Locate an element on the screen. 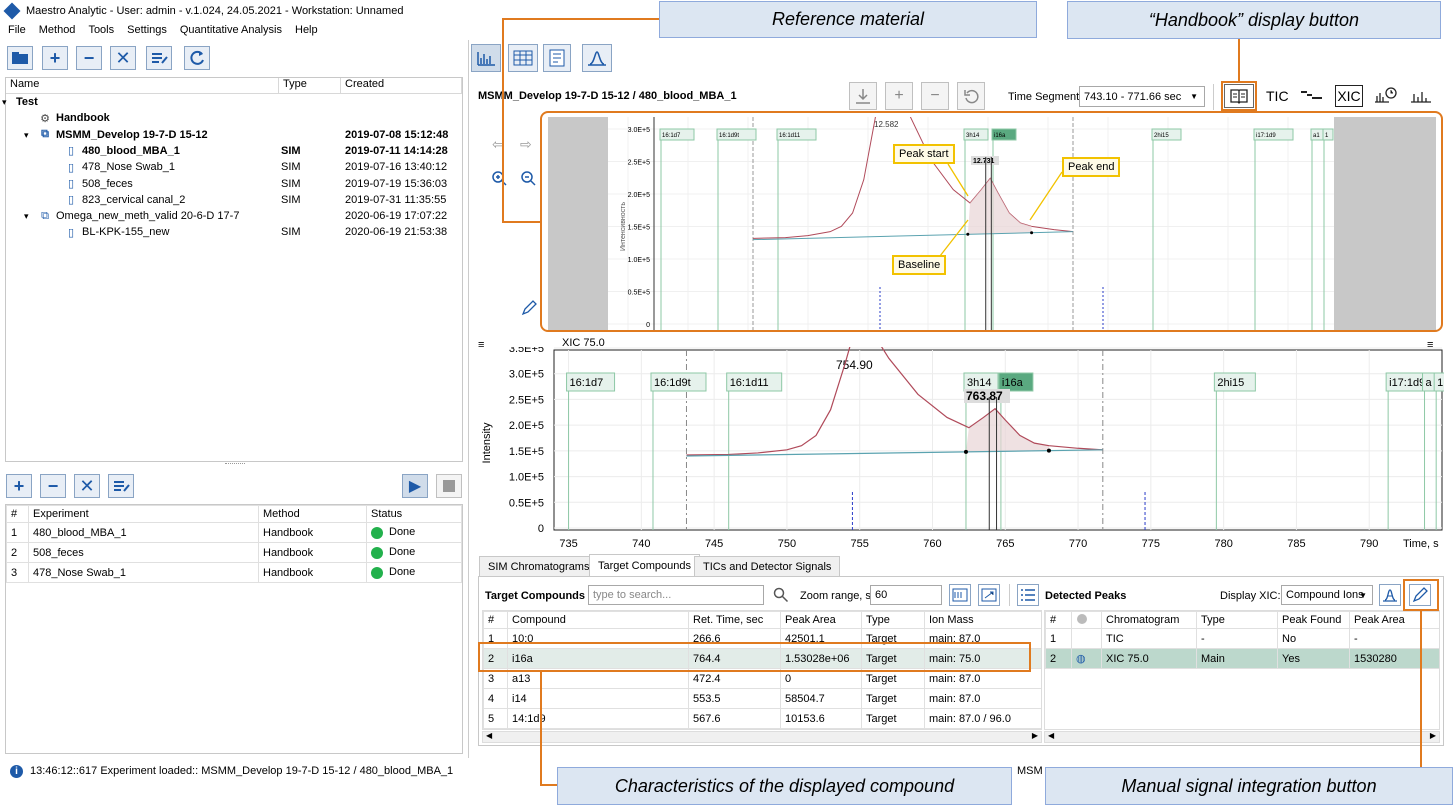 The width and height of the screenshot is (1455, 812). tree-item: ▾ Test is located at coordinates (231, 102).